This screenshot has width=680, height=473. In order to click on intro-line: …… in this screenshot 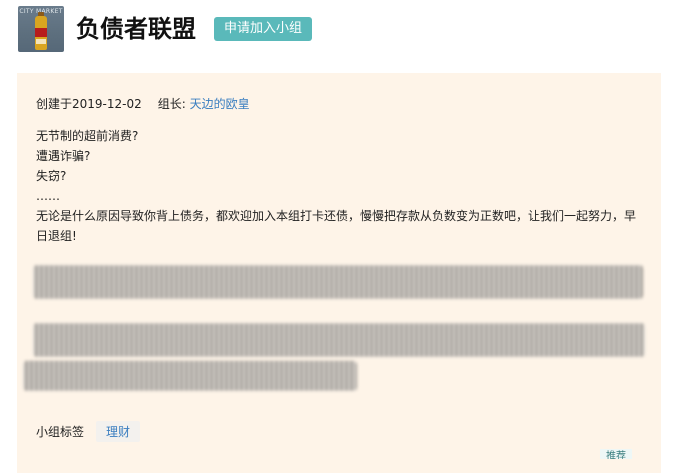, I will do `click(48, 196)`.